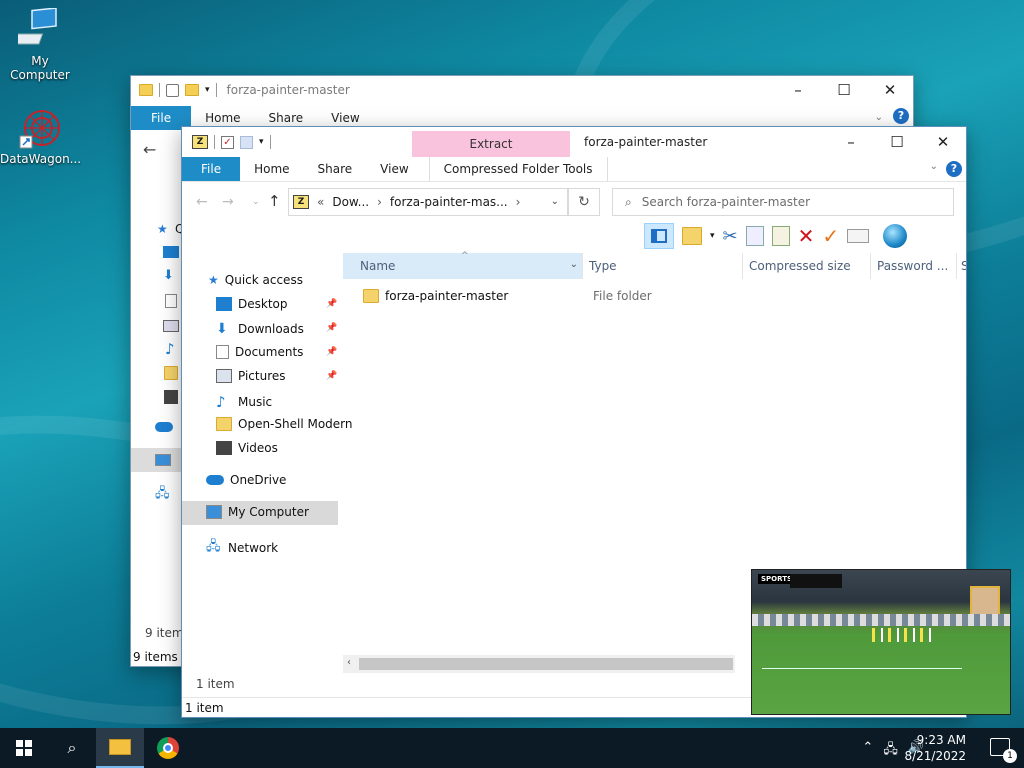 This screenshot has width=1024, height=768. I want to click on pictures-icon, so click(224, 376).